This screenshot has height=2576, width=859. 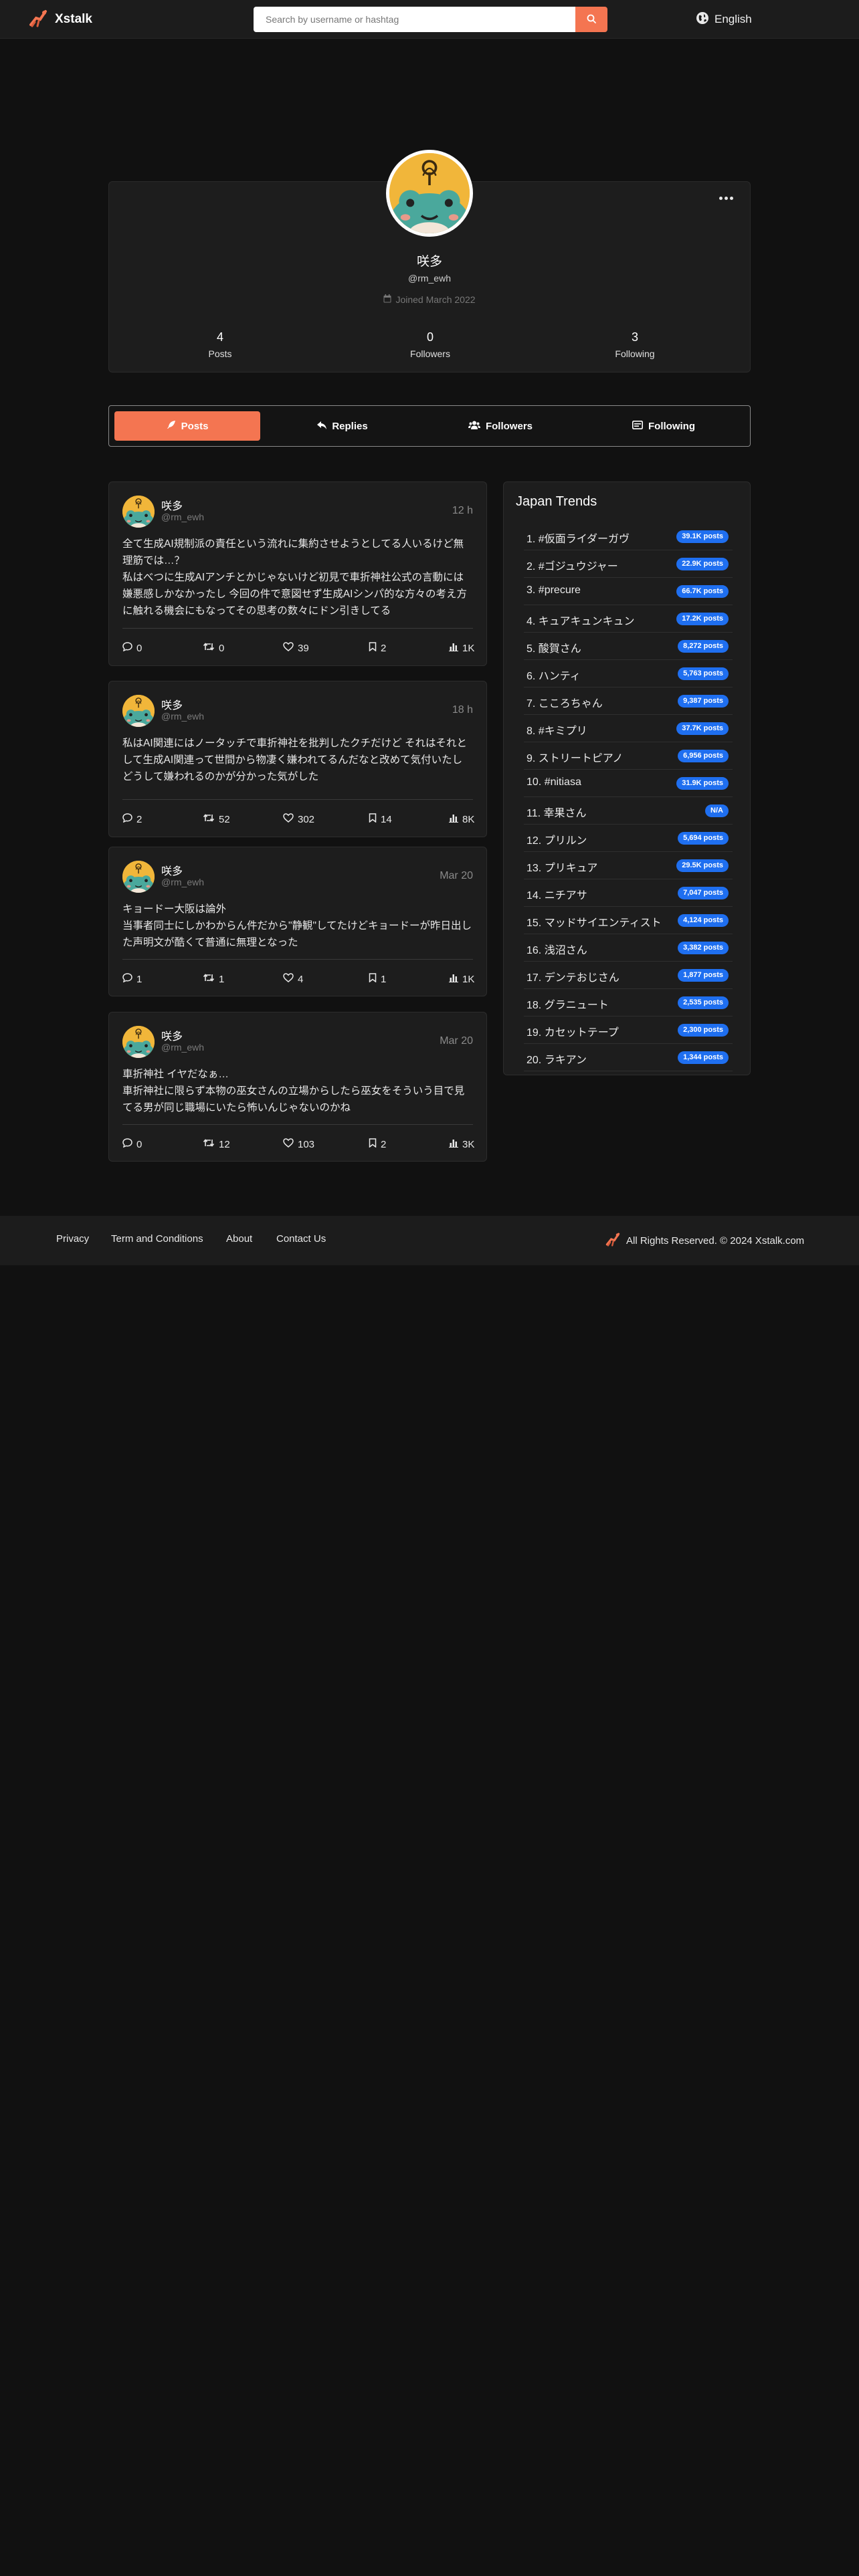 I want to click on stat-following: 3 Following, so click(x=634, y=344).